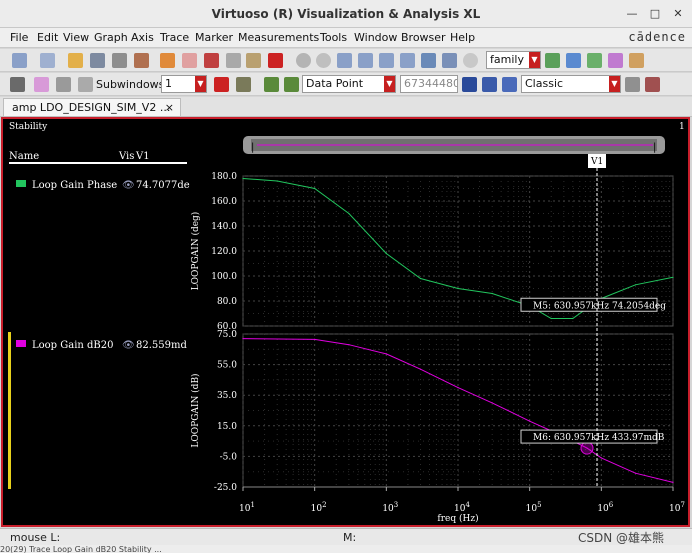  Describe the element at coordinates (291, 84) in the screenshot. I see `arrow-right-icon` at that location.